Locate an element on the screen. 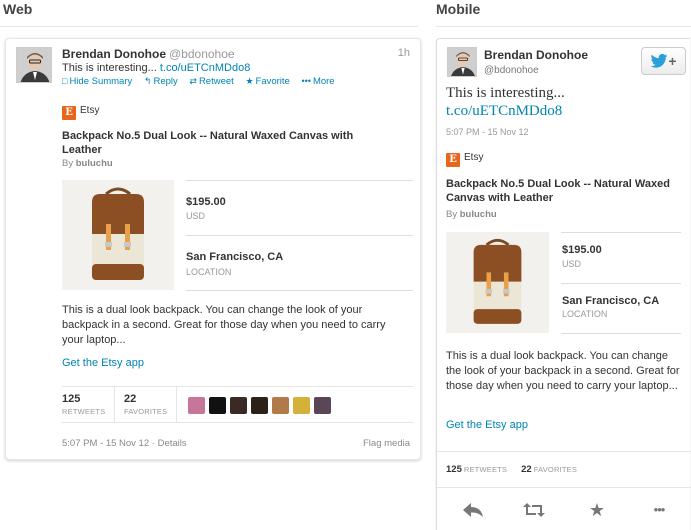 The width and height of the screenshot is (691, 530). reply-button is located at coordinates (473, 510).